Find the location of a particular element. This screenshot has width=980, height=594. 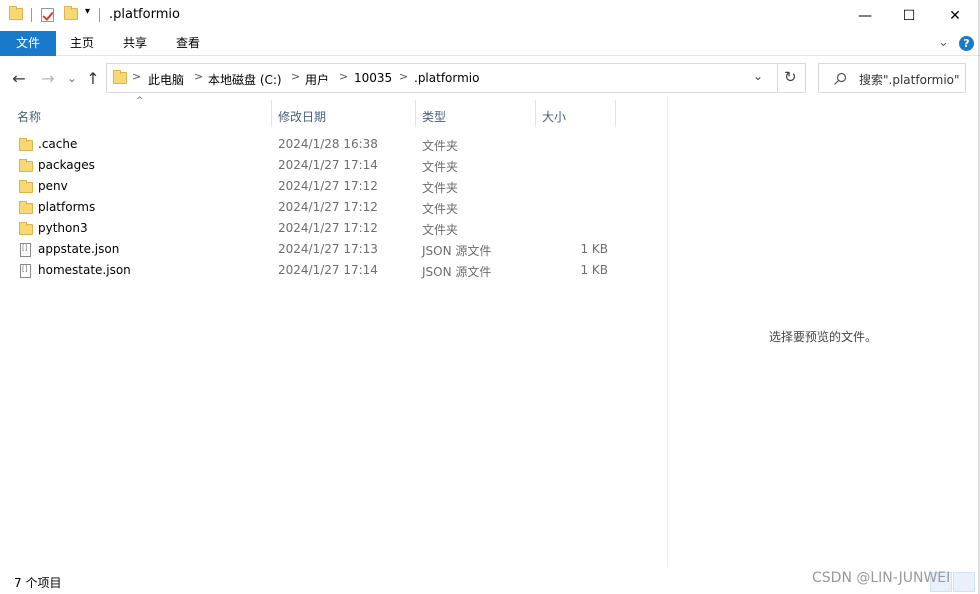

minimize-button: — is located at coordinates (865, 15).